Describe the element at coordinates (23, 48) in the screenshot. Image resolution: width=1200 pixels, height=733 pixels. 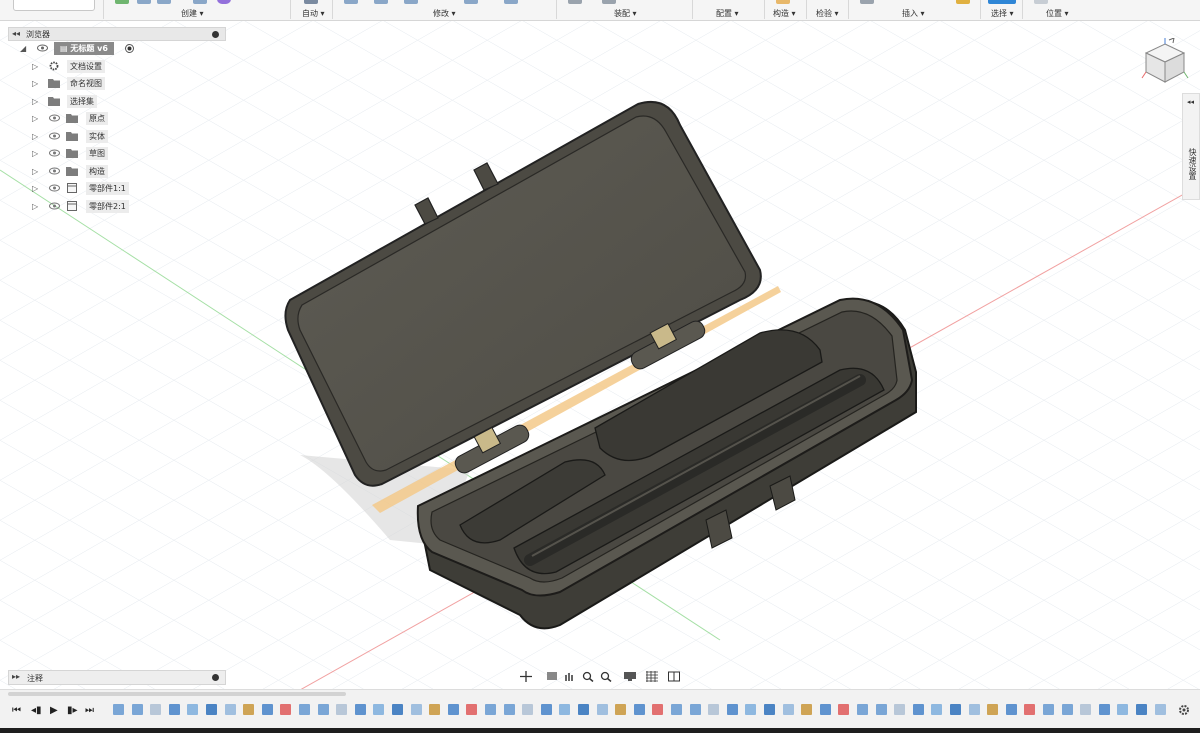
I see `expand-arrow-icon: ◢` at that location.